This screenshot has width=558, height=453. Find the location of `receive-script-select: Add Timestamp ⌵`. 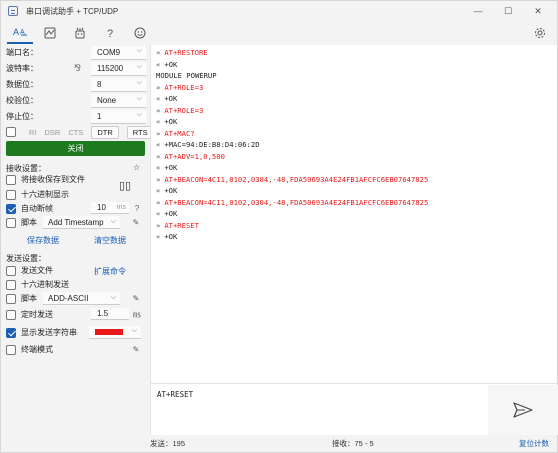

receive-script-select: Add Timestamp ⌵ is located at coordinates (81, 222).